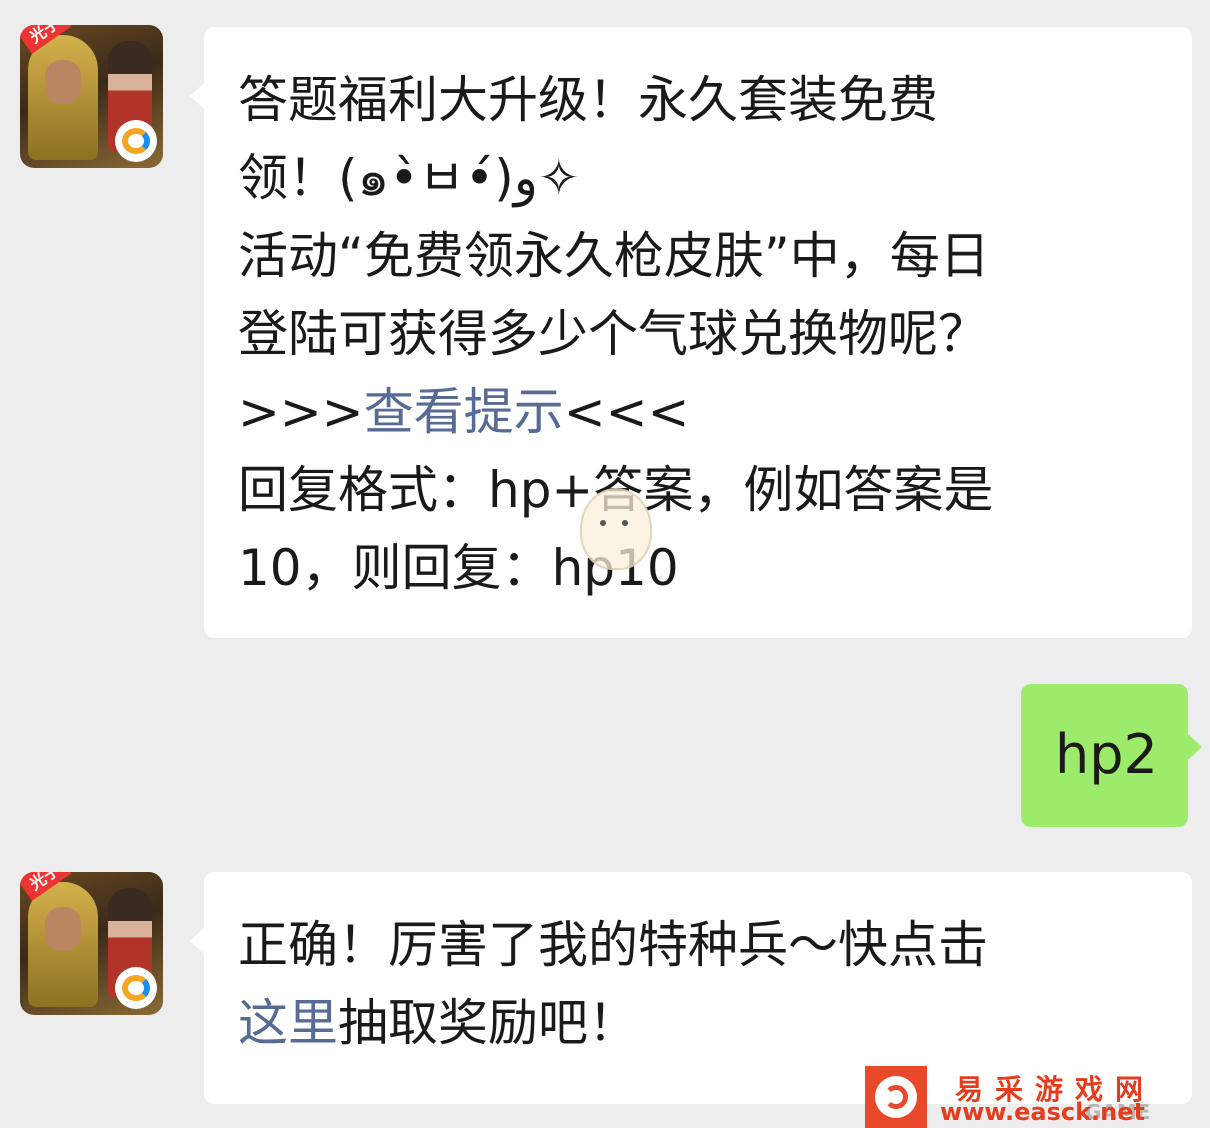 Image resolution: width=1210 pixels, height=1128 pixels. Describe the element at coordinates (464, 412) in the screenshot. I see `view-hint-link: 查看提示` at that location.